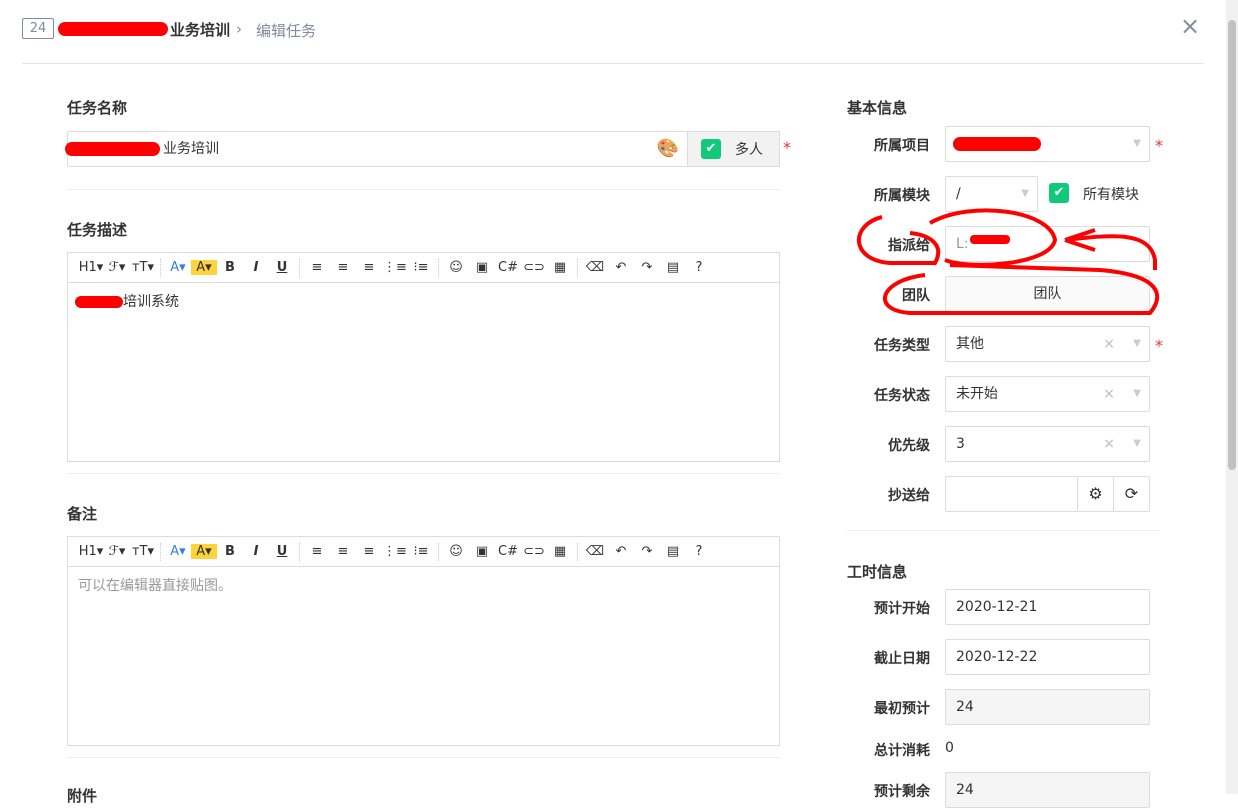 The height and width of the screenshot is (808, 1238). Describe the element at coordinates (1047, 444) in the screenshot. I see `priority-select: 3 × ▼` at that location.